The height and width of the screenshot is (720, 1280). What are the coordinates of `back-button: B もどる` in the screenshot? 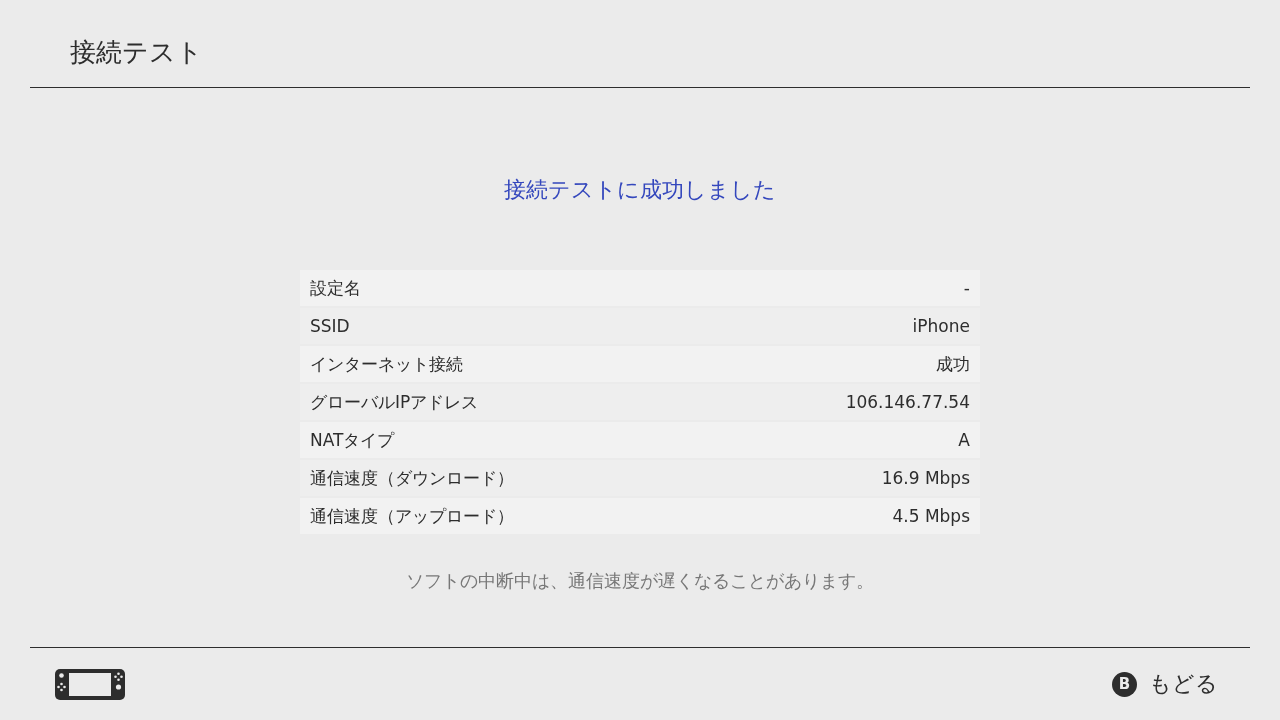 It's located at (1165, 684).